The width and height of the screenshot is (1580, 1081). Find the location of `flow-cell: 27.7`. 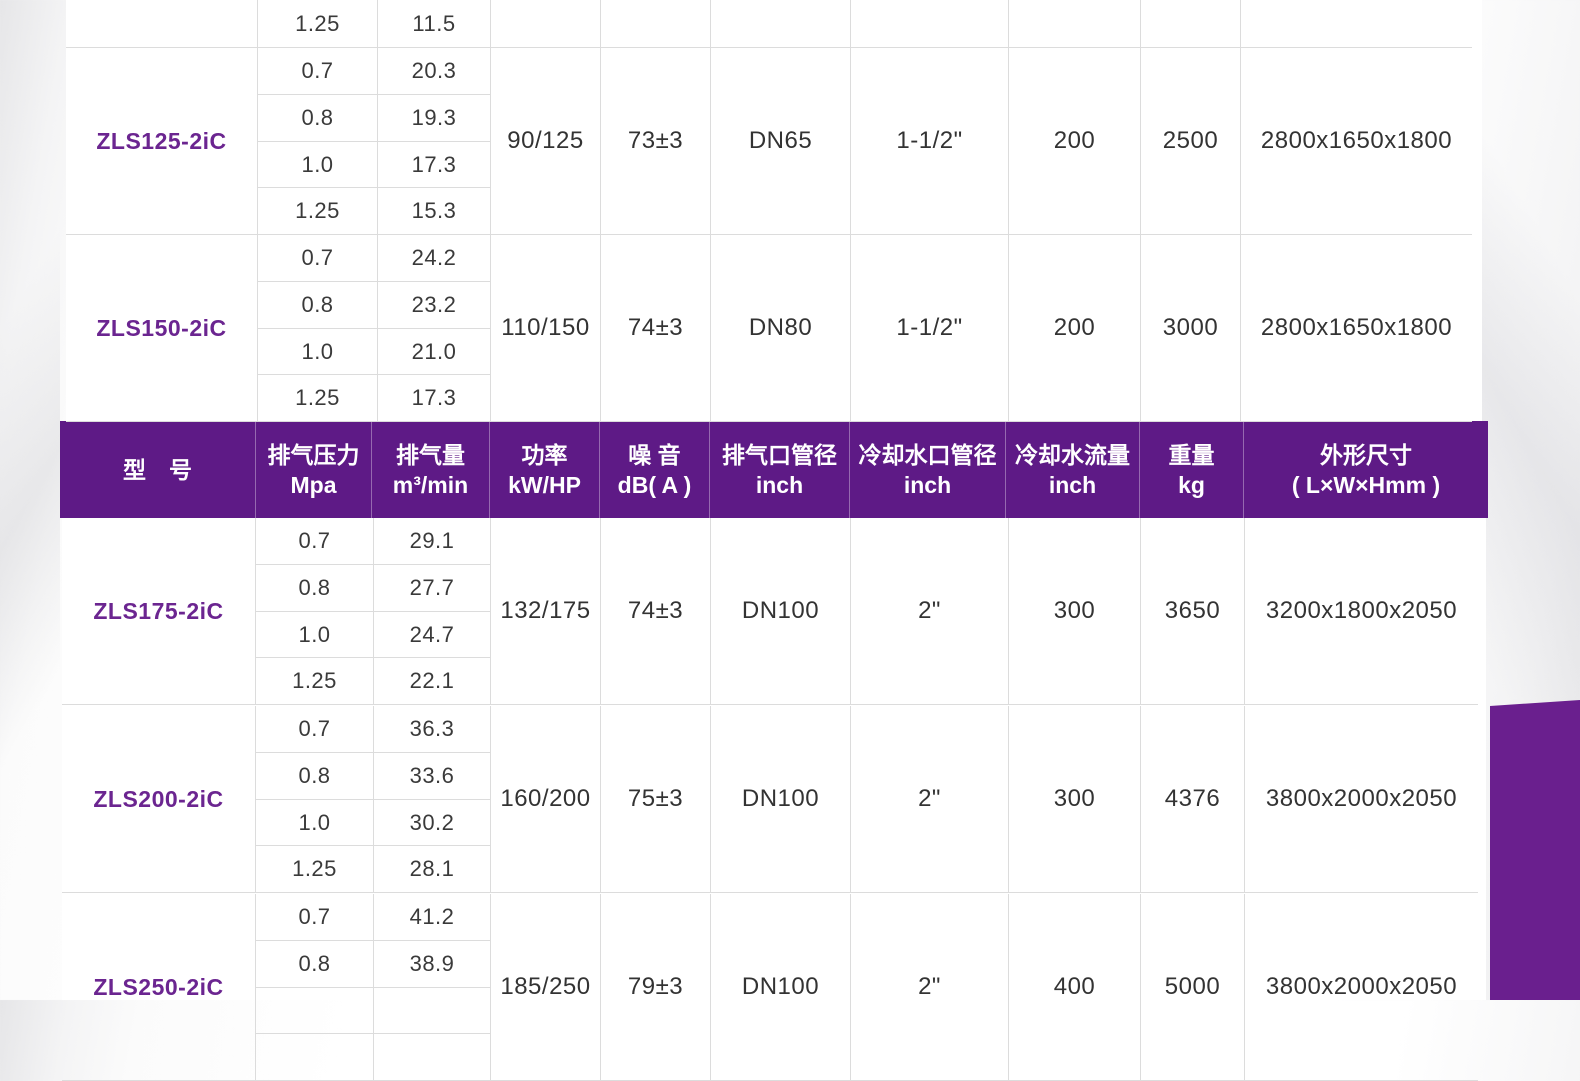

flow-cell: 27.7 is located at coordinates (432, 588).